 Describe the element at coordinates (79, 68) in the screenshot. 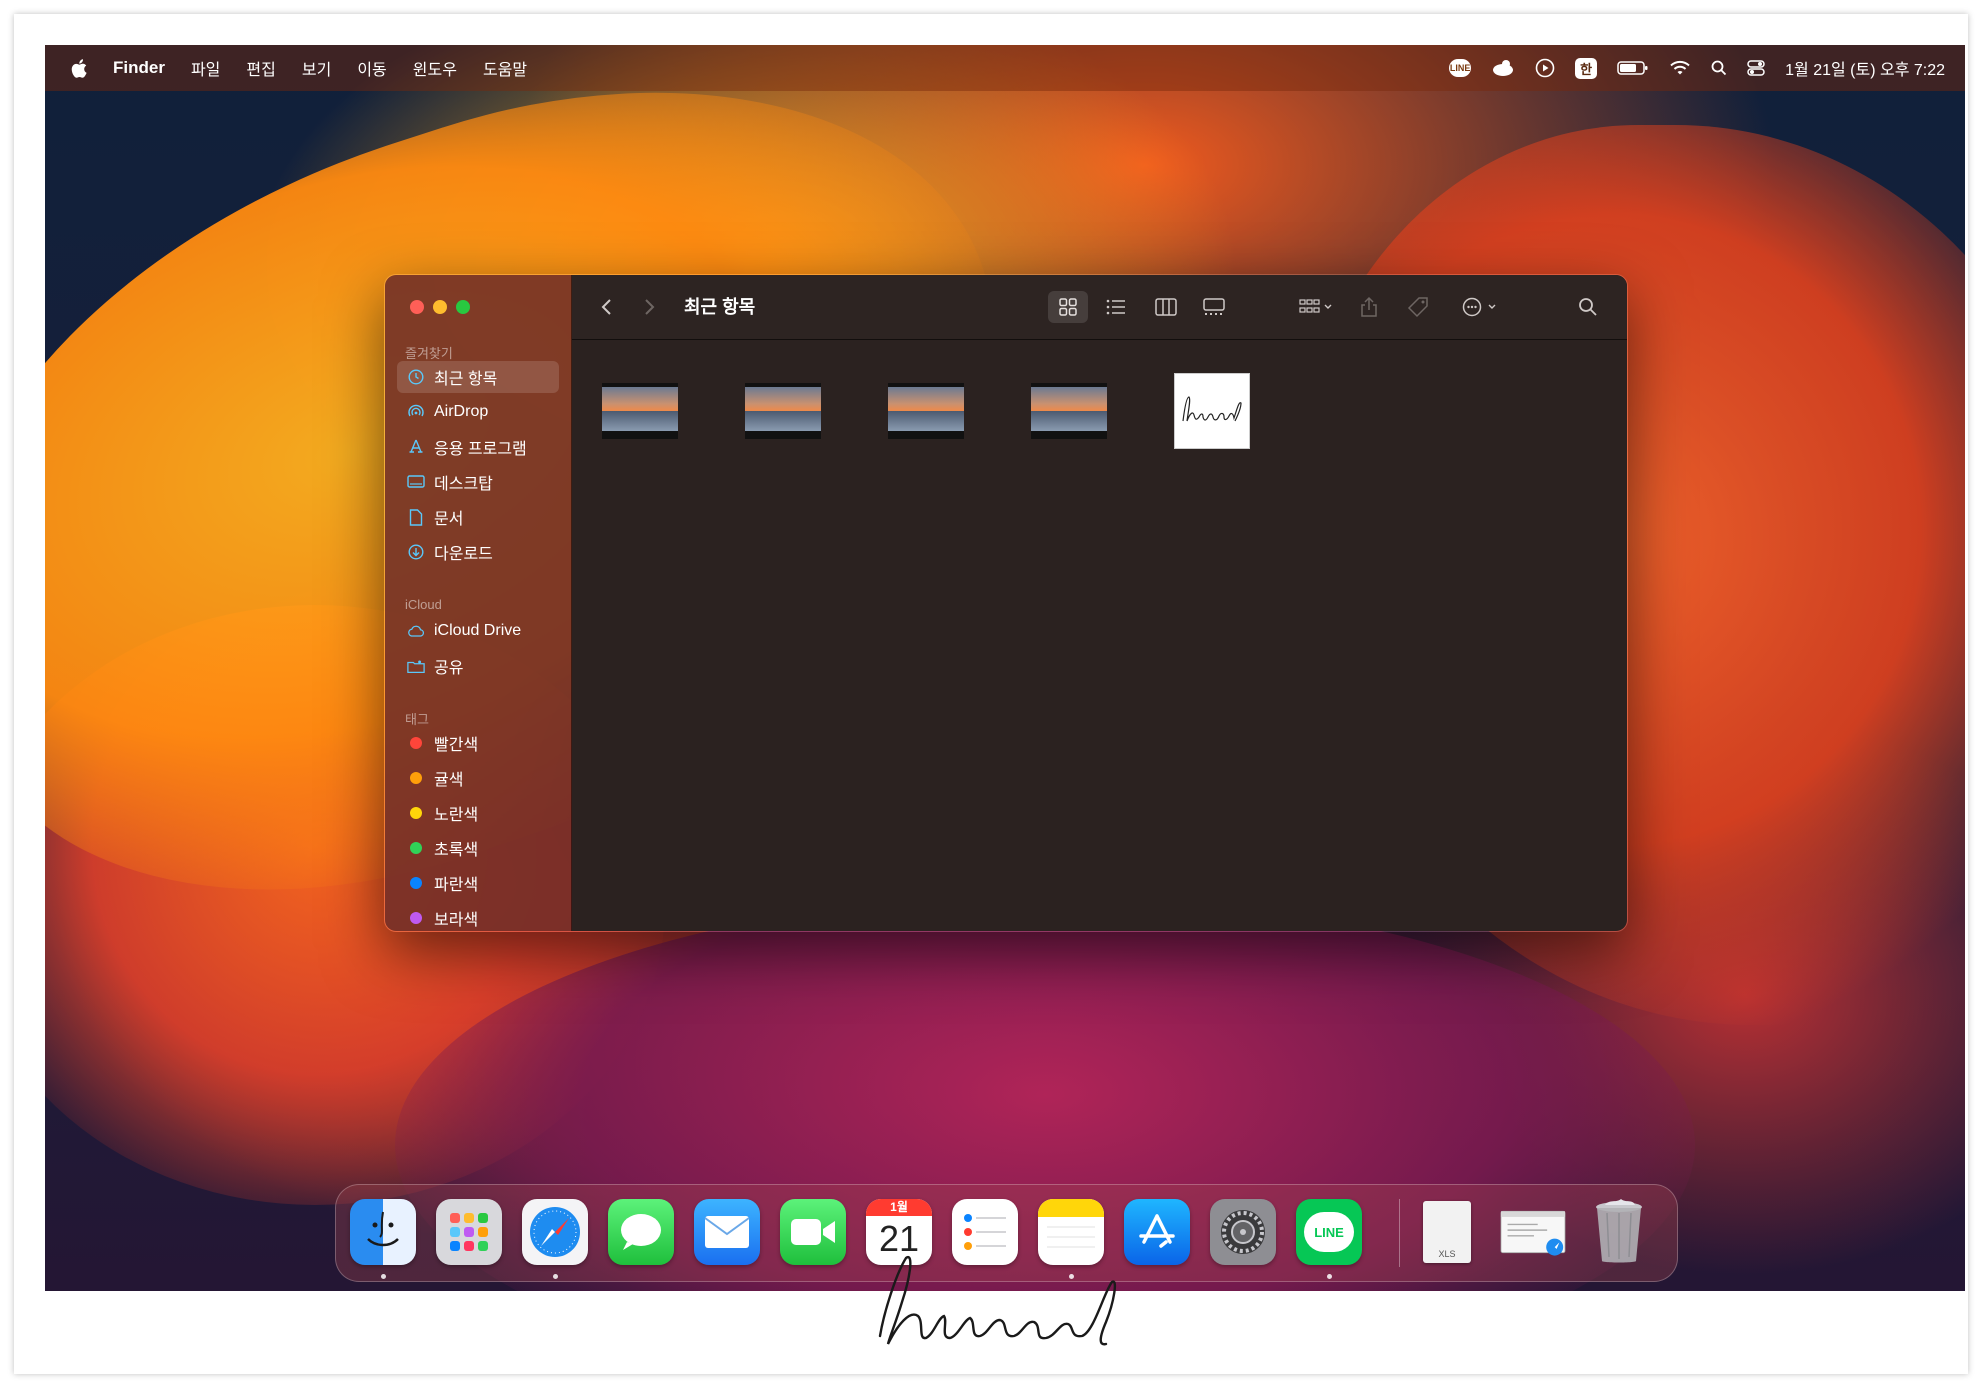

I see `apple-icon` at that location.